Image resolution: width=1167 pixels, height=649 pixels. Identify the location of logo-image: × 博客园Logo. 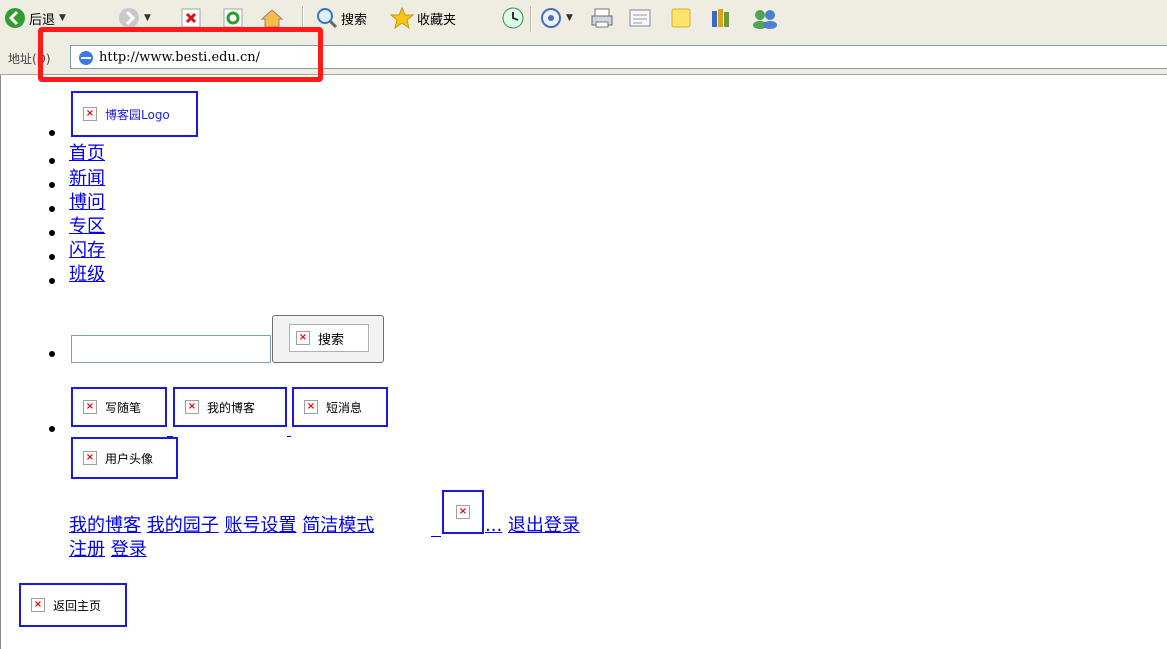
(134, 114).